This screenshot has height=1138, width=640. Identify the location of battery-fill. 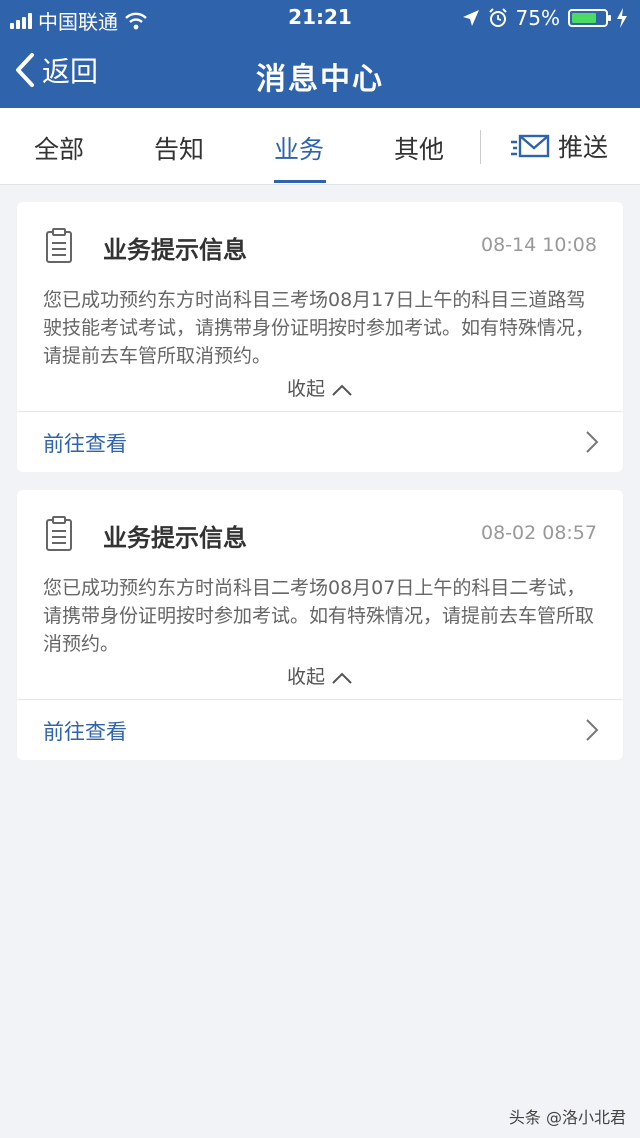
(584, 18).